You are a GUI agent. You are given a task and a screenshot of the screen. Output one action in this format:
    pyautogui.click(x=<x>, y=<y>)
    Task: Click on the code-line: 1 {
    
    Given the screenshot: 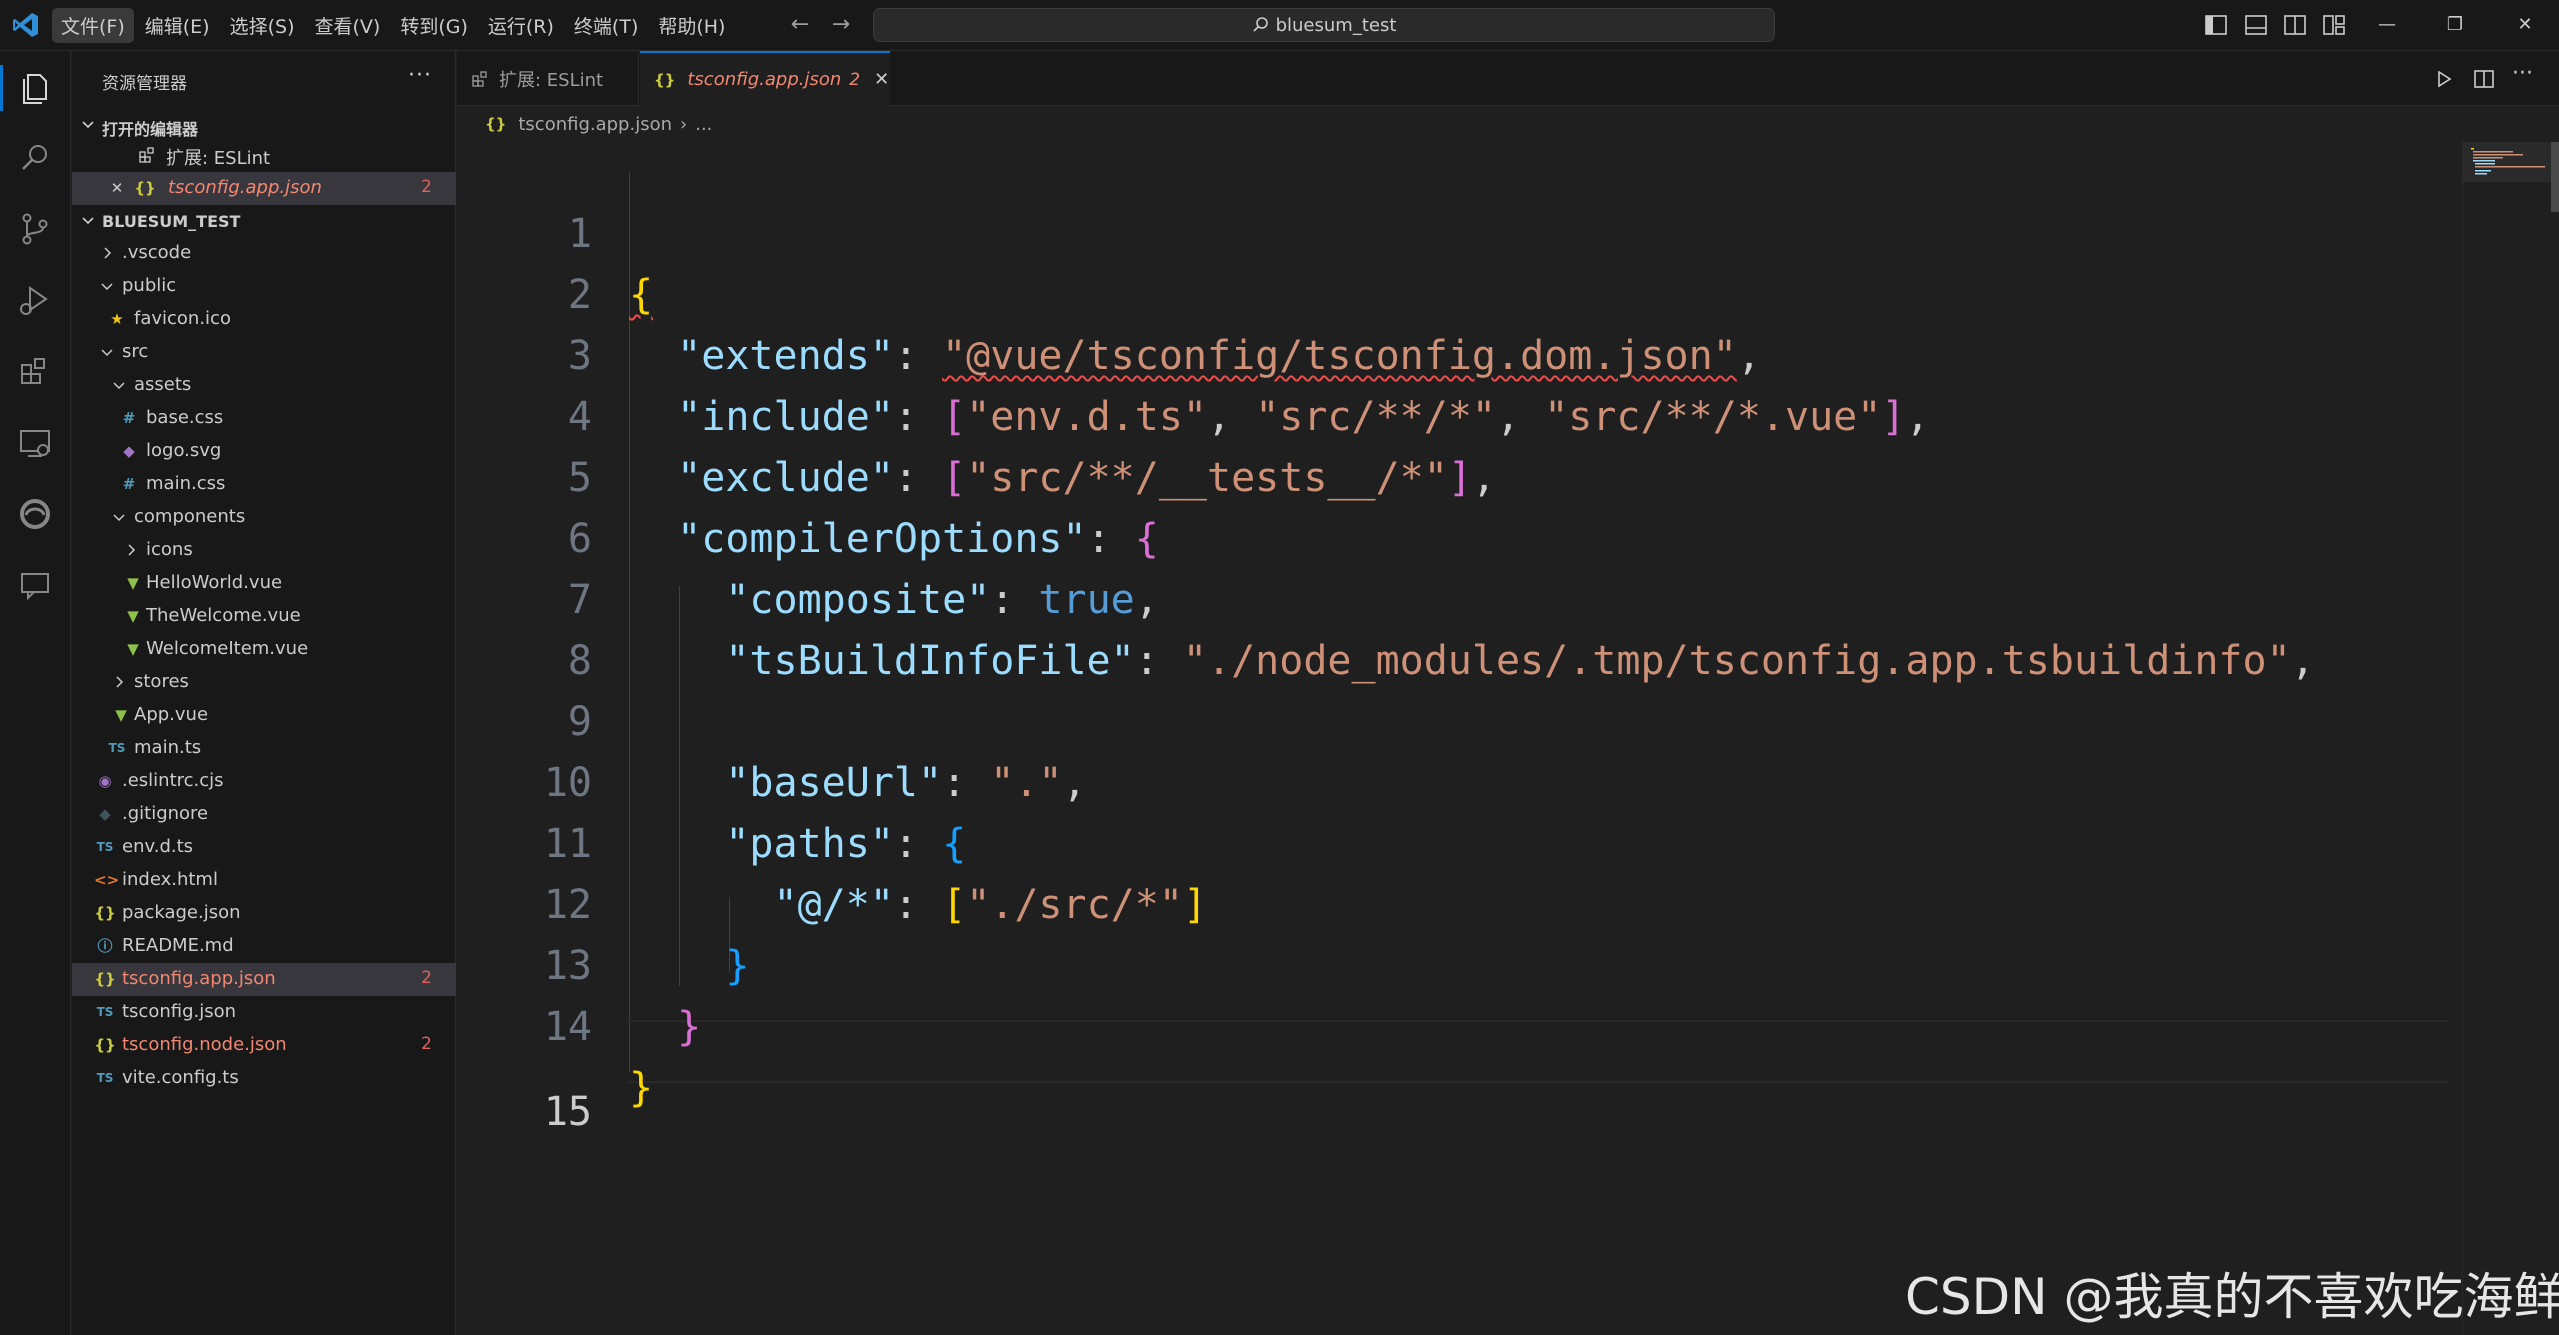 What is the action you would take?
    pyautogui.click(x=1457, y=230)
    